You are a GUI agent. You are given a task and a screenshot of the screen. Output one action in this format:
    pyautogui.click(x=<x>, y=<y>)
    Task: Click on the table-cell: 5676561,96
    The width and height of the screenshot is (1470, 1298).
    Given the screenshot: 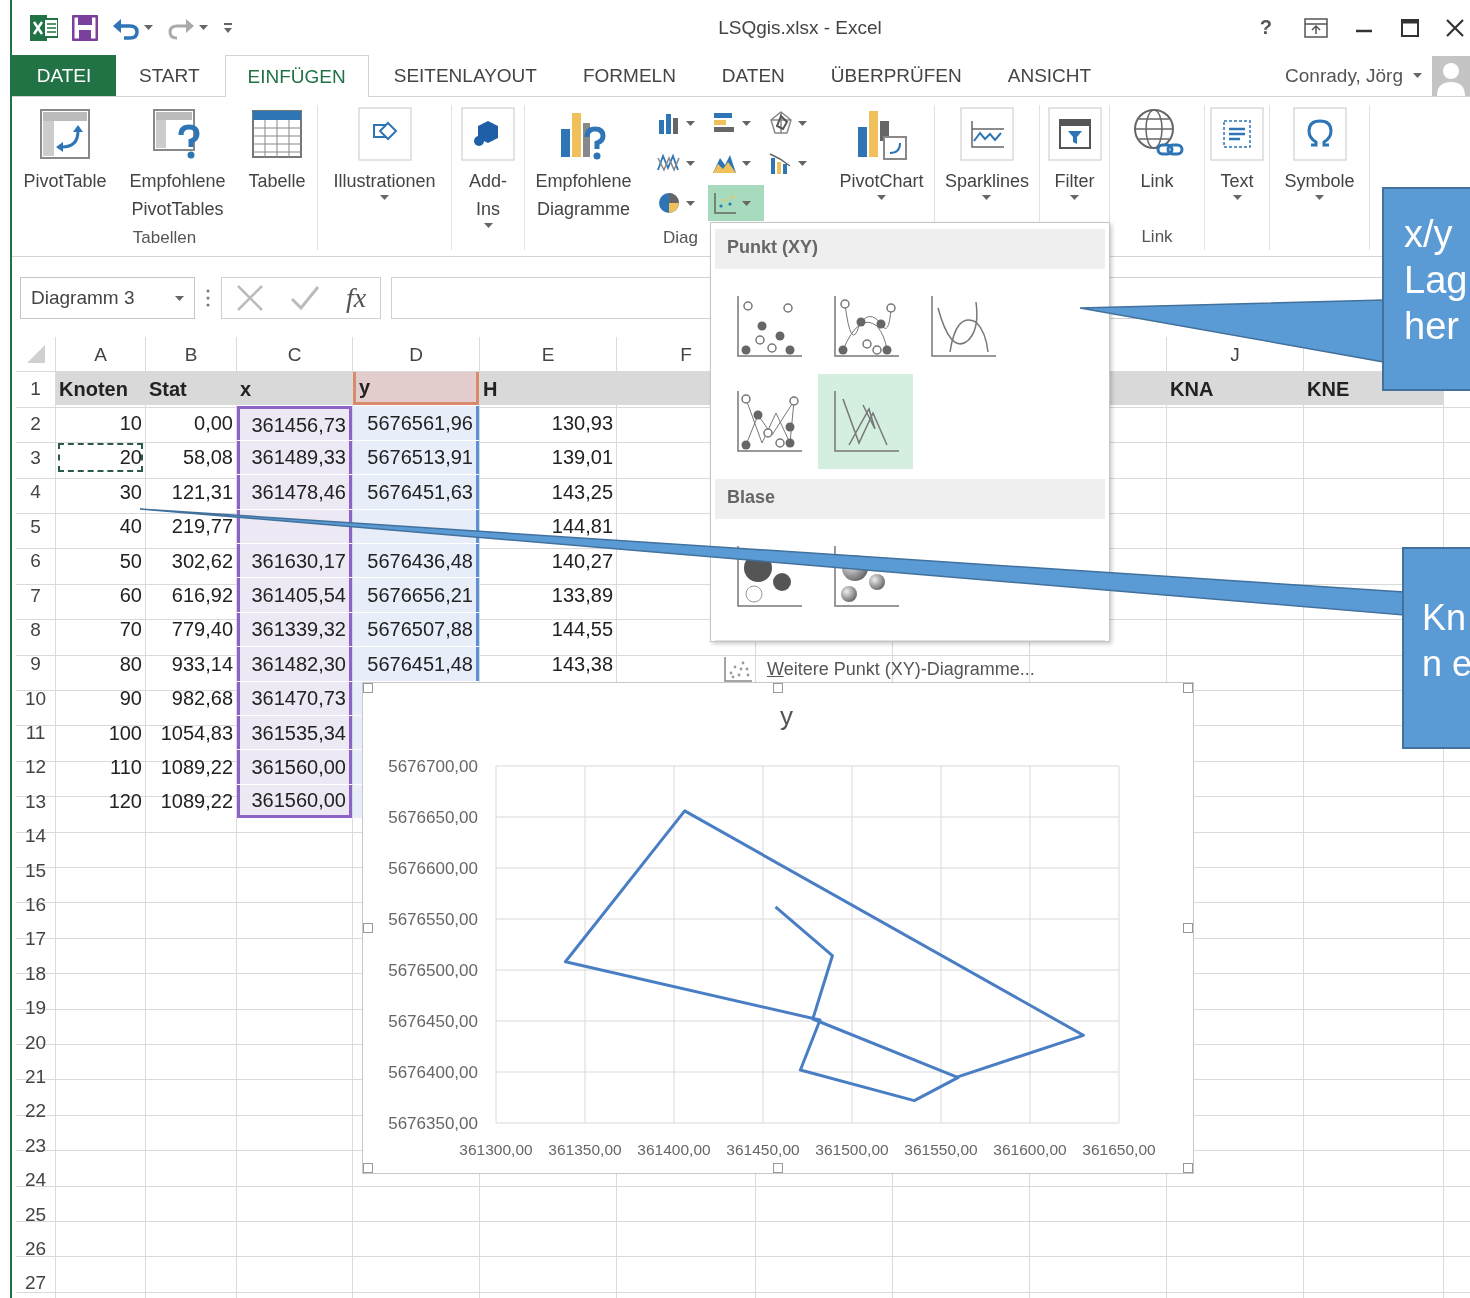 What is the action you would take?
    pyautogui.click(x=416, y=423)
    